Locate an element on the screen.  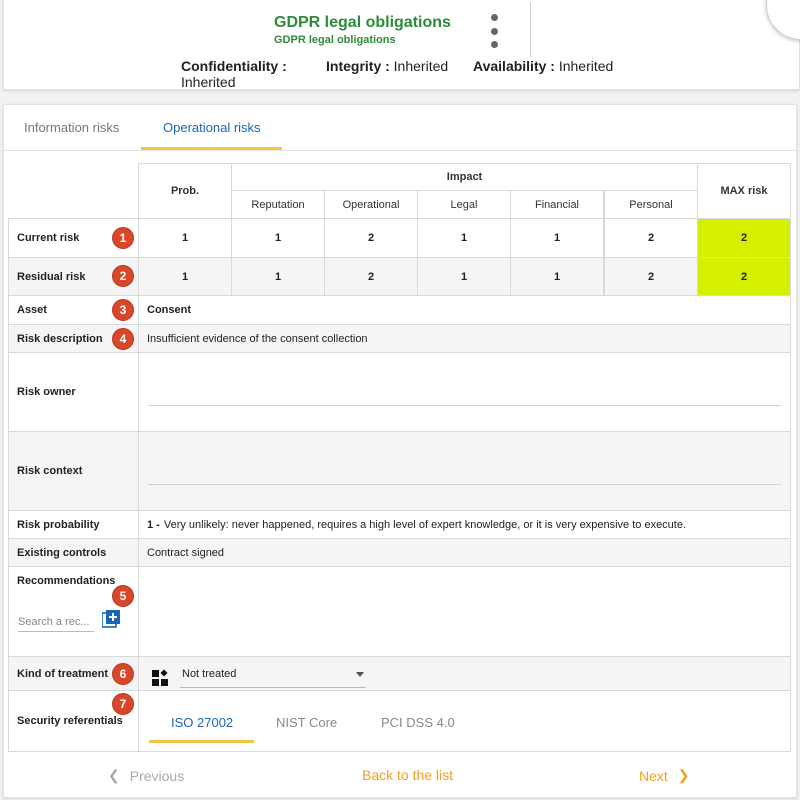
impact-col-legal: Legal is located at coordinates (464, 204).